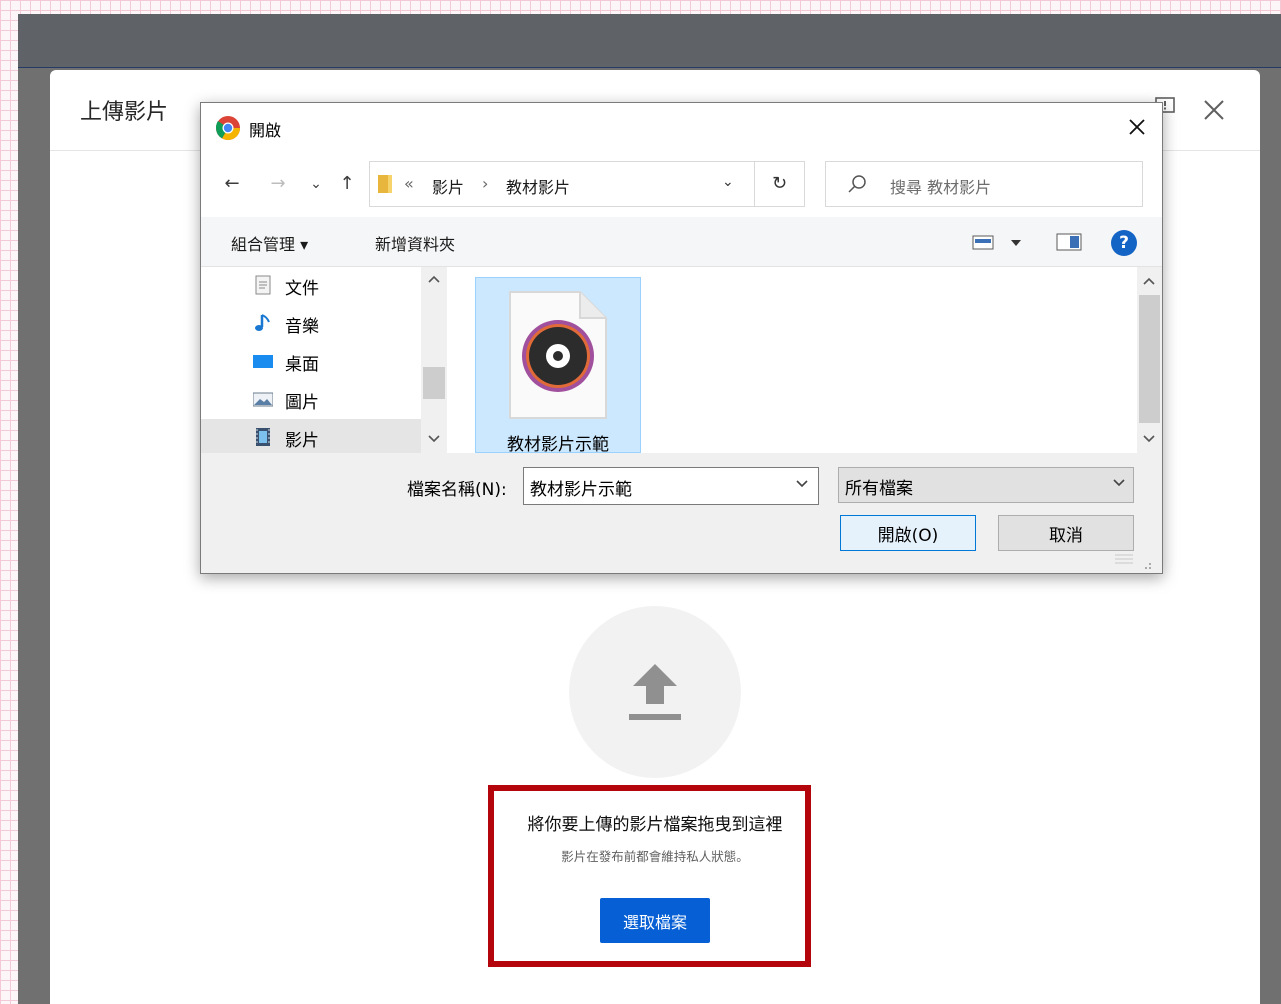 Image resolution: width=1281 pixels, height=1004 pixels. I want to click on chevron-down-icon: ⌄, so click(728, 182).